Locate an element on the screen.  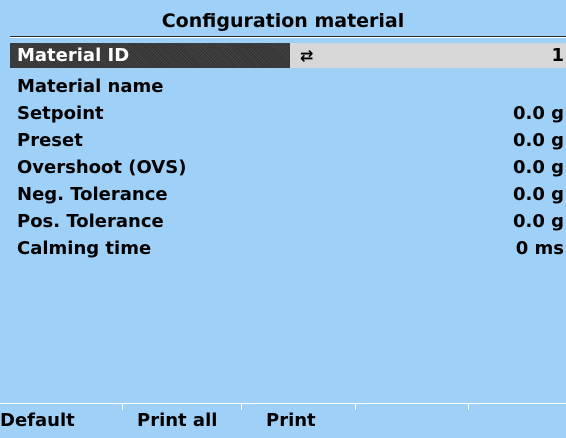
field-label: Calming time is located at coordinates (84, 248).